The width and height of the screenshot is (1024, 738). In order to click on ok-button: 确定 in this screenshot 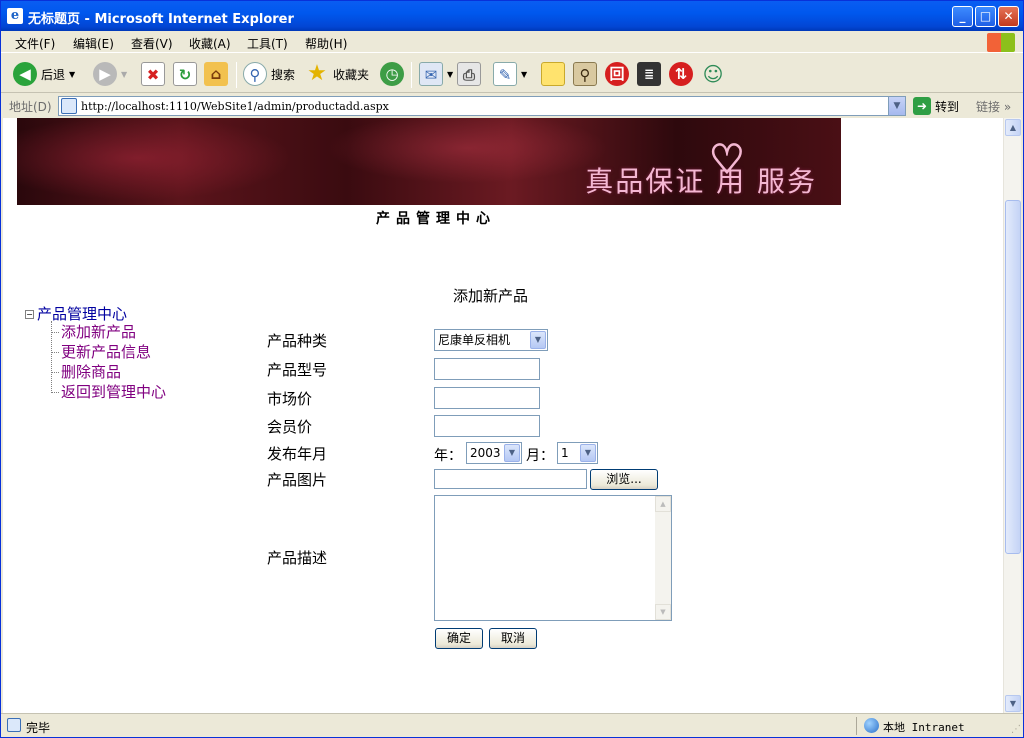, I will do `click(459, 638)`.